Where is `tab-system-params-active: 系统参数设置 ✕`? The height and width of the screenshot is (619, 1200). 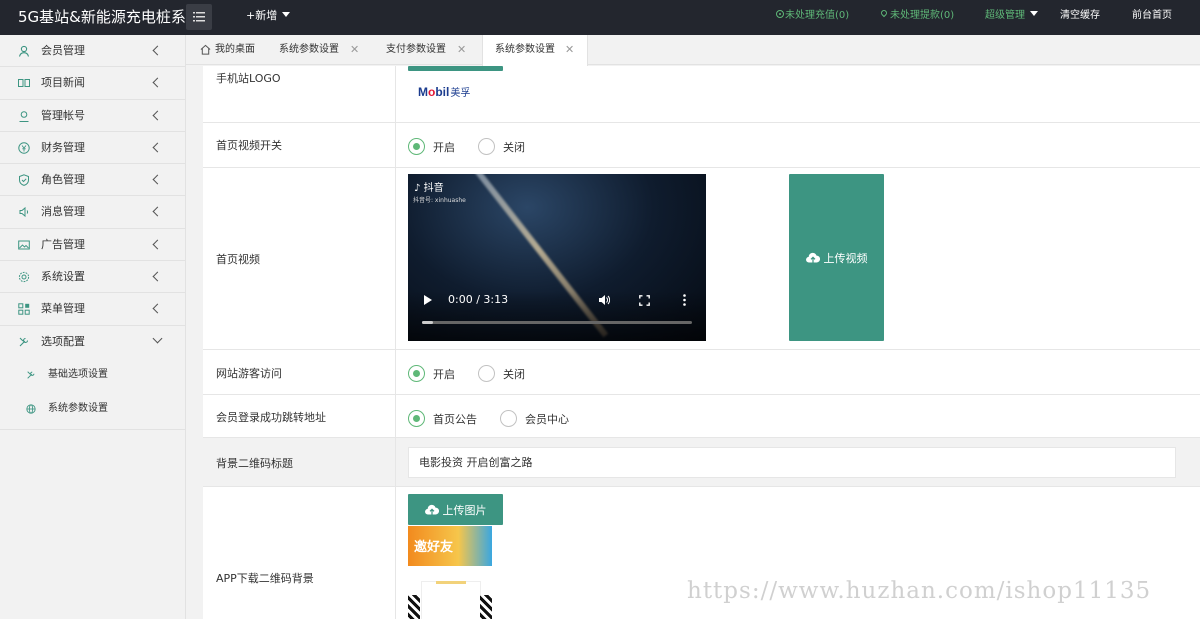 tab-system-params-active: 系统参数设置 ✕ is located at coordinates (535, 50).